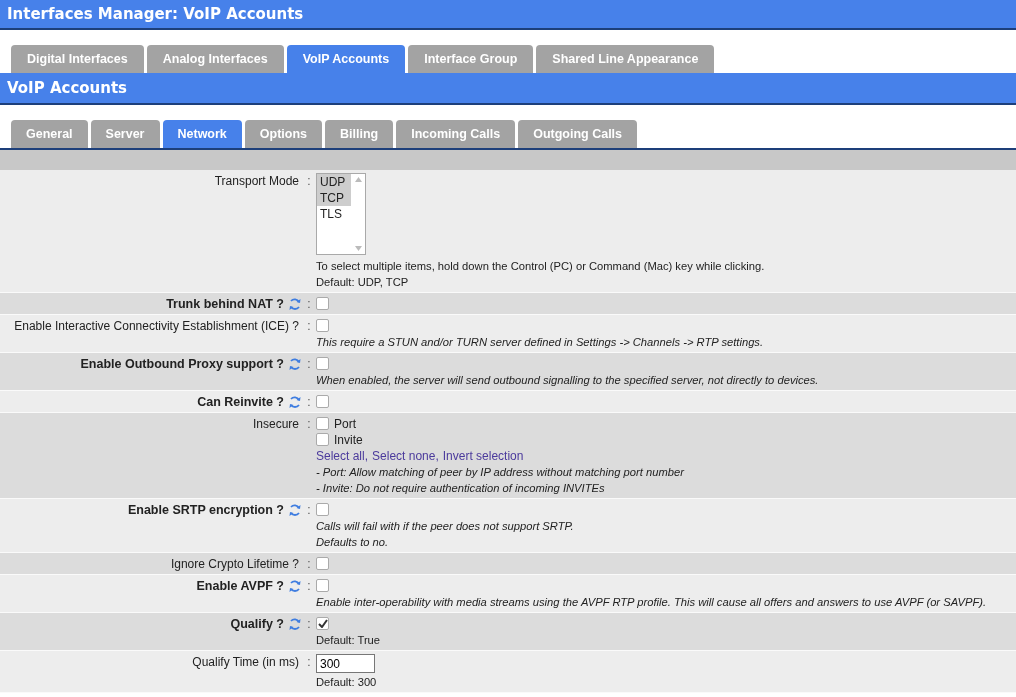 The width and height of the screenshot is (1016, 697). What do you see at coordinates (540, 266) in the screenshot?
I see `hint-text: To select multiple items, hold down the Control (PC) or Command (Mac) key while clicking.` at bounding box center [540, 266].